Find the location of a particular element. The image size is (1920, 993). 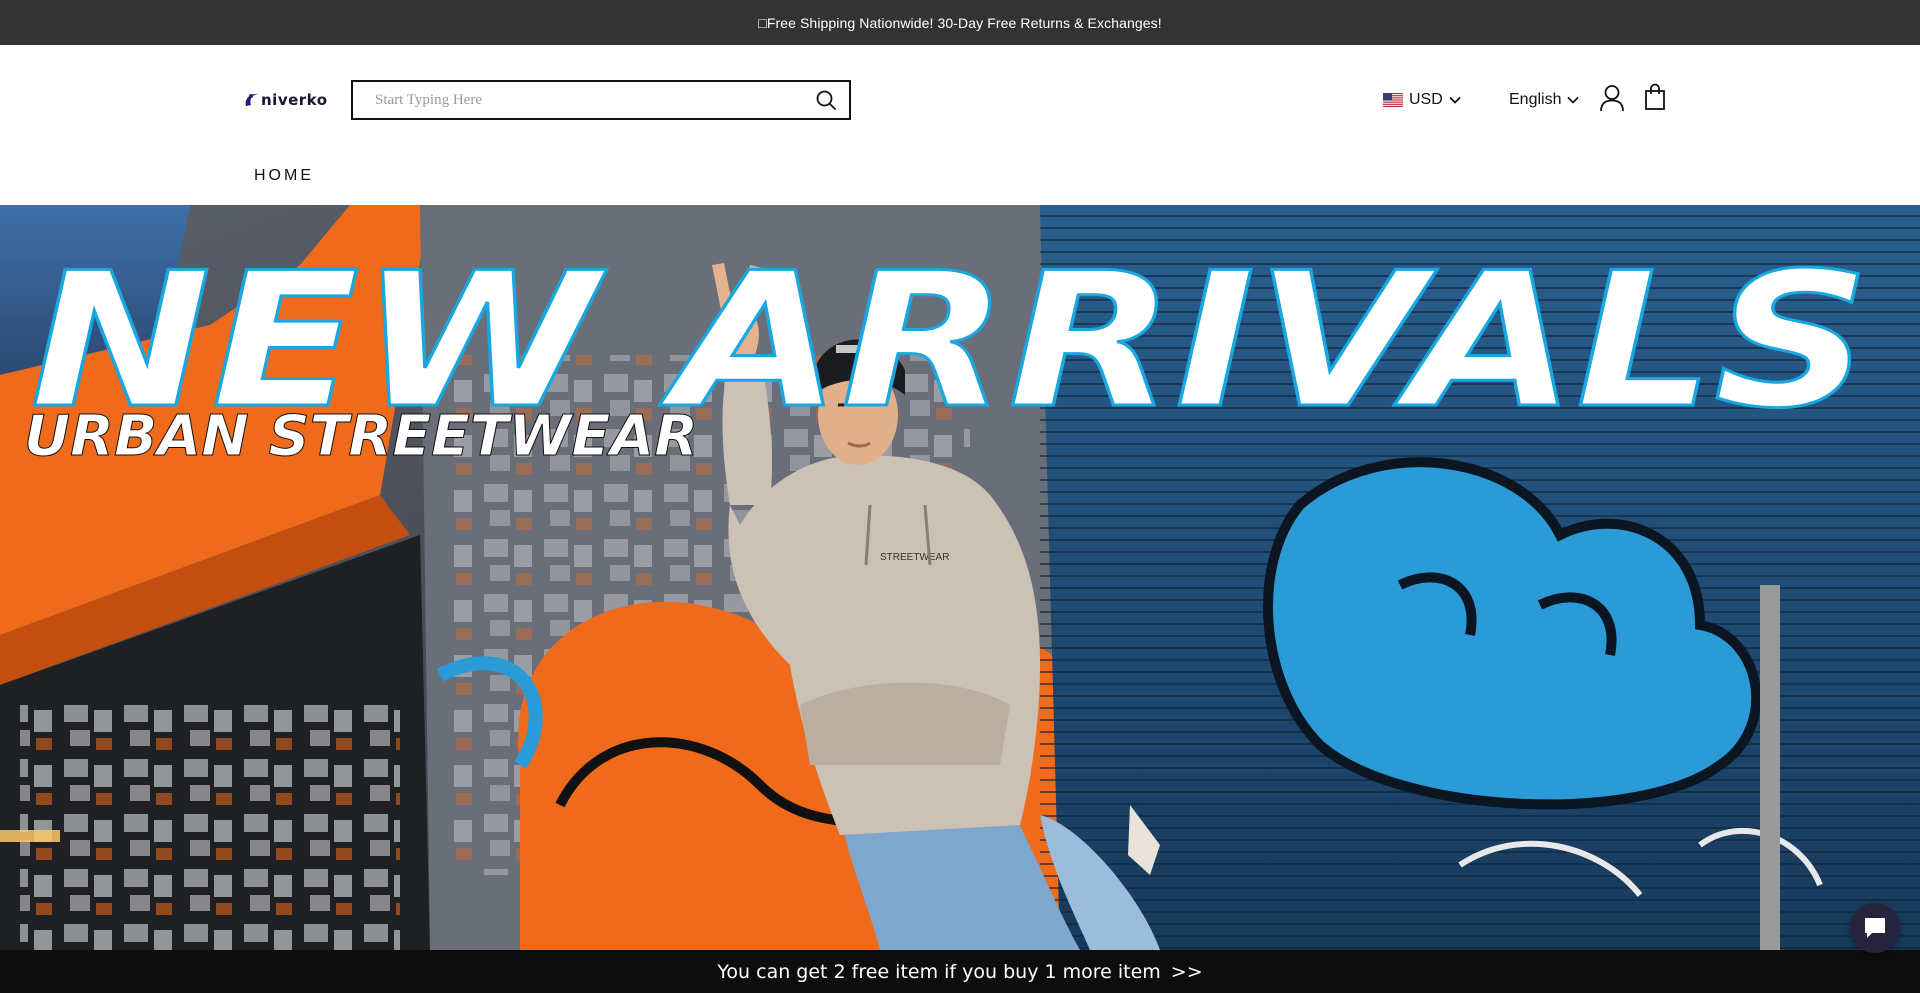

shopping-bag-icon is located at coordinates (1655, 96).